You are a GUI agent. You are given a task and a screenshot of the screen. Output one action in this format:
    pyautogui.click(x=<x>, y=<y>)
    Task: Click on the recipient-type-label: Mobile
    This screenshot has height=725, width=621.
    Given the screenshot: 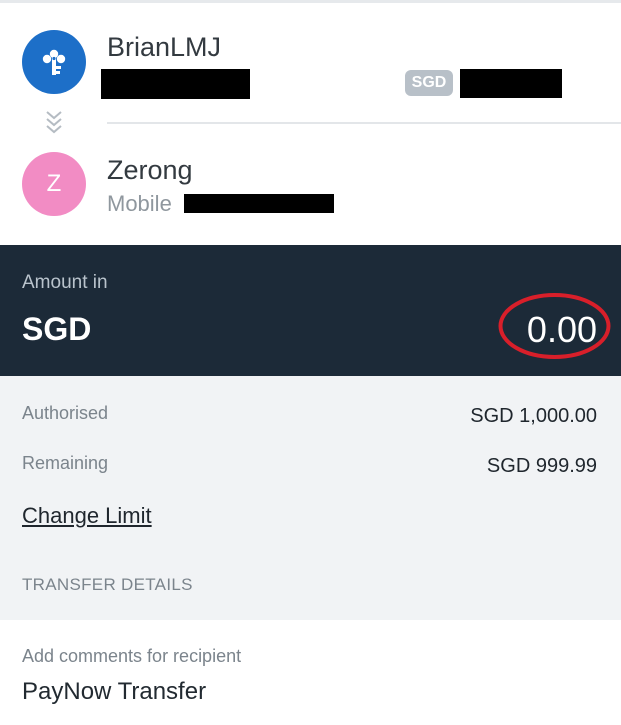 What is the action you would take?
    pyautogui.click(x=139, y=203)
    